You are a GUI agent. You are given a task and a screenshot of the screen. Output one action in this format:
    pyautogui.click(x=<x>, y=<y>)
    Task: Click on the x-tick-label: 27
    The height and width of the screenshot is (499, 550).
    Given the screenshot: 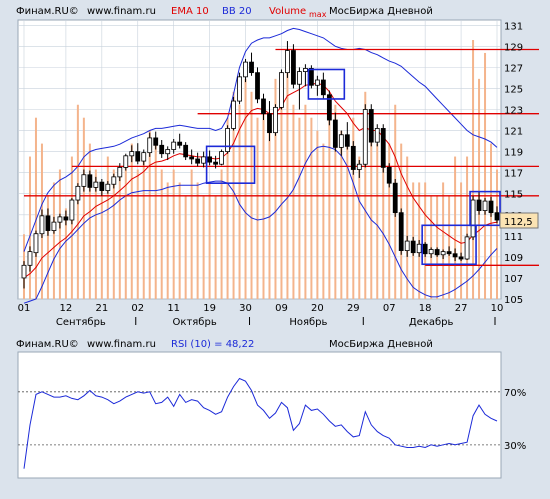 What is the action you would take?
    pyautogui.click(x=461, y=308)
    